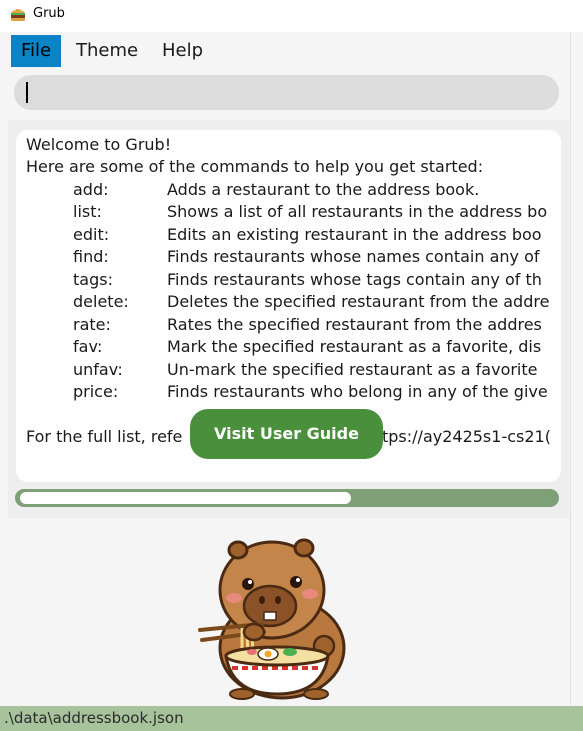 This screenshot has width=583, height=731. I want to click on menu-file: File, so click(36, 51).